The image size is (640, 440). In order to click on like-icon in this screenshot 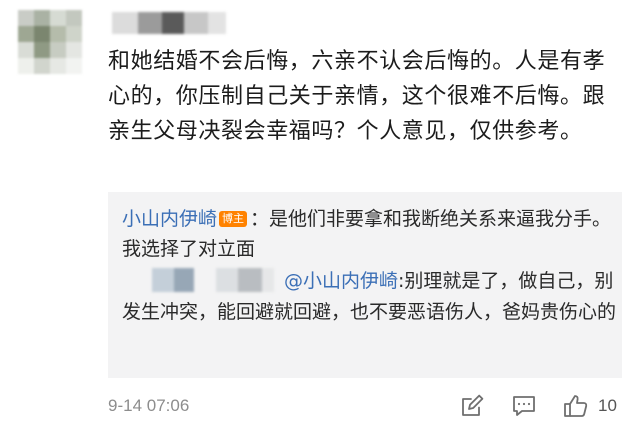, I will do `click(576, 406)`.